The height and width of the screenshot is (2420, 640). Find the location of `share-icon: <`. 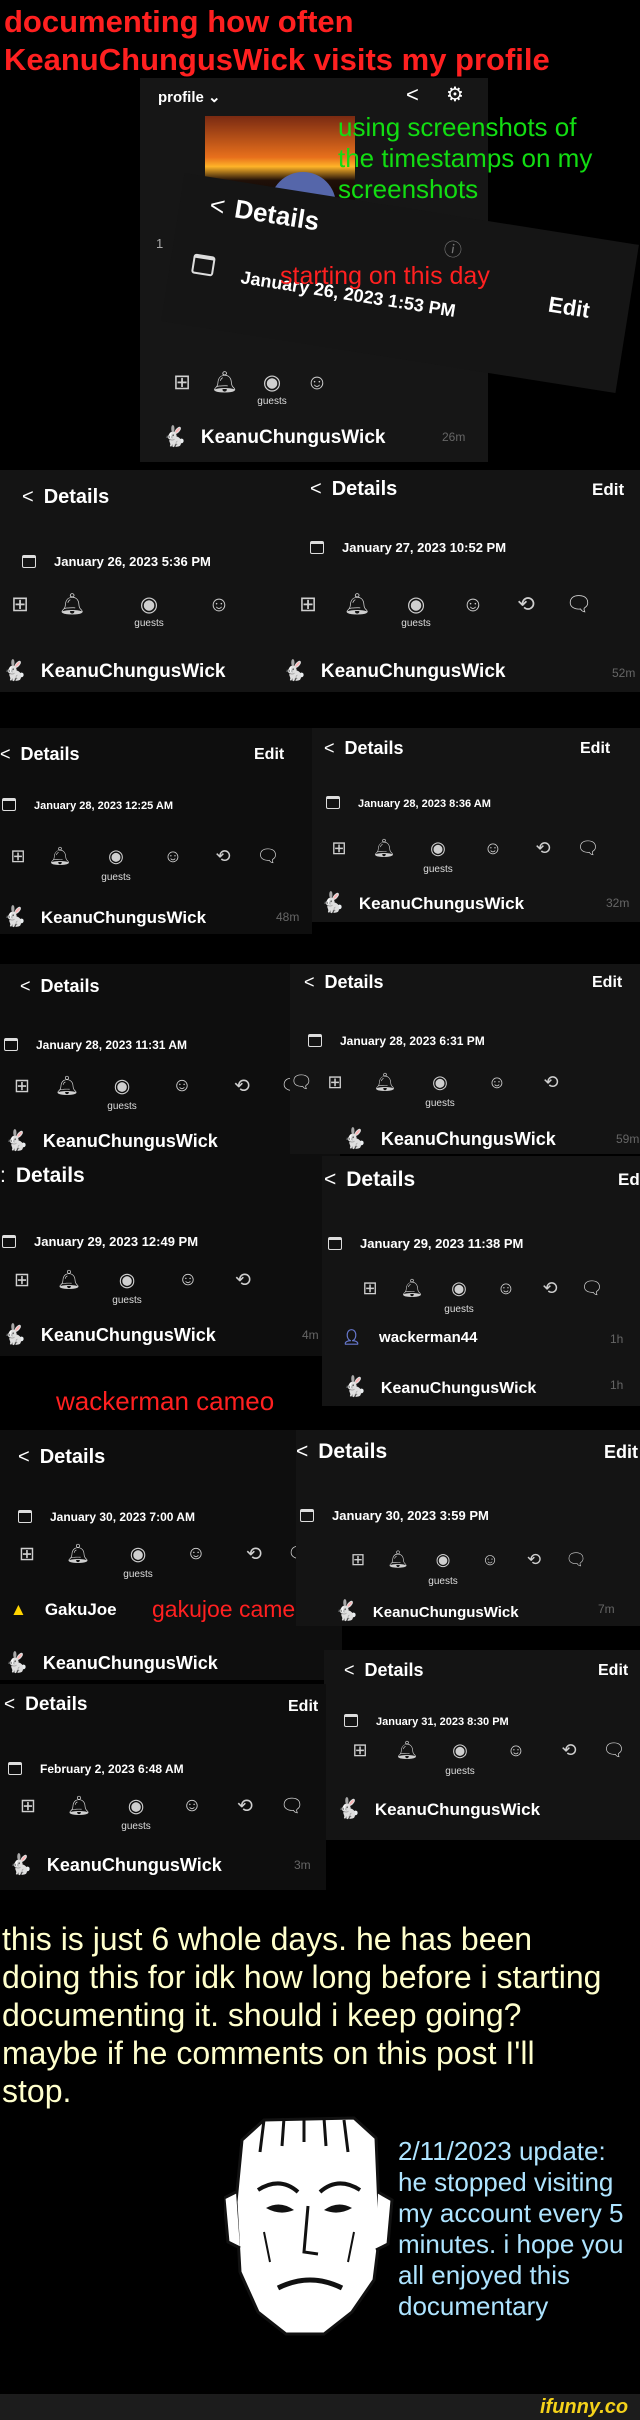

share-icon: < is located at coordinates (412, 95).